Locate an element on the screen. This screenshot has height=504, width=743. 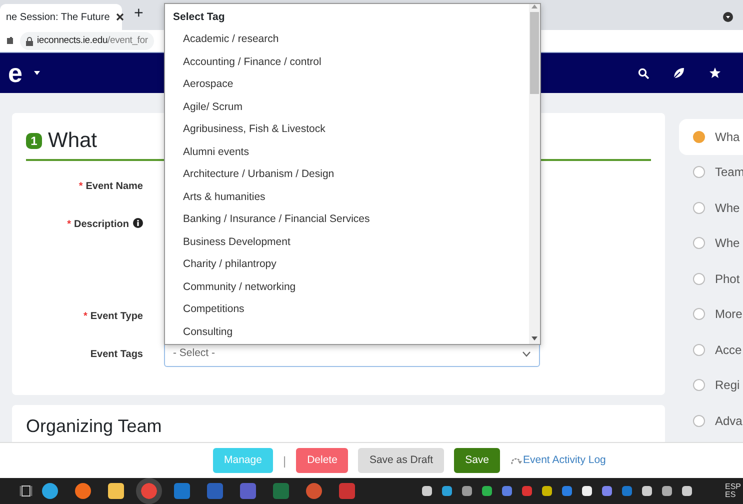
close-icon is located at coordinates (120, 17).